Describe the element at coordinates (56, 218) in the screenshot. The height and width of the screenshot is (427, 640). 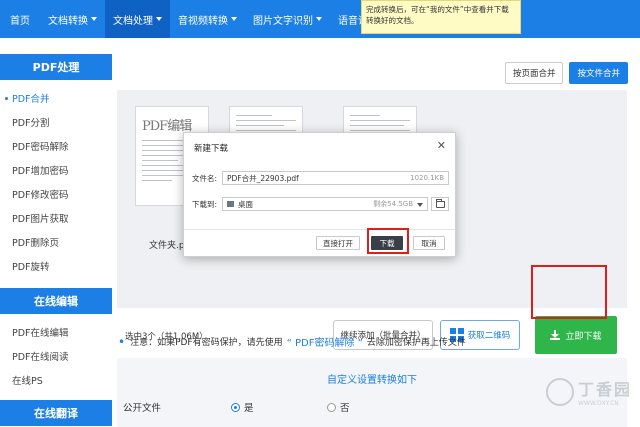
I see `sidebar-item-pdf-extract-images: PDF图片获取` at that location.